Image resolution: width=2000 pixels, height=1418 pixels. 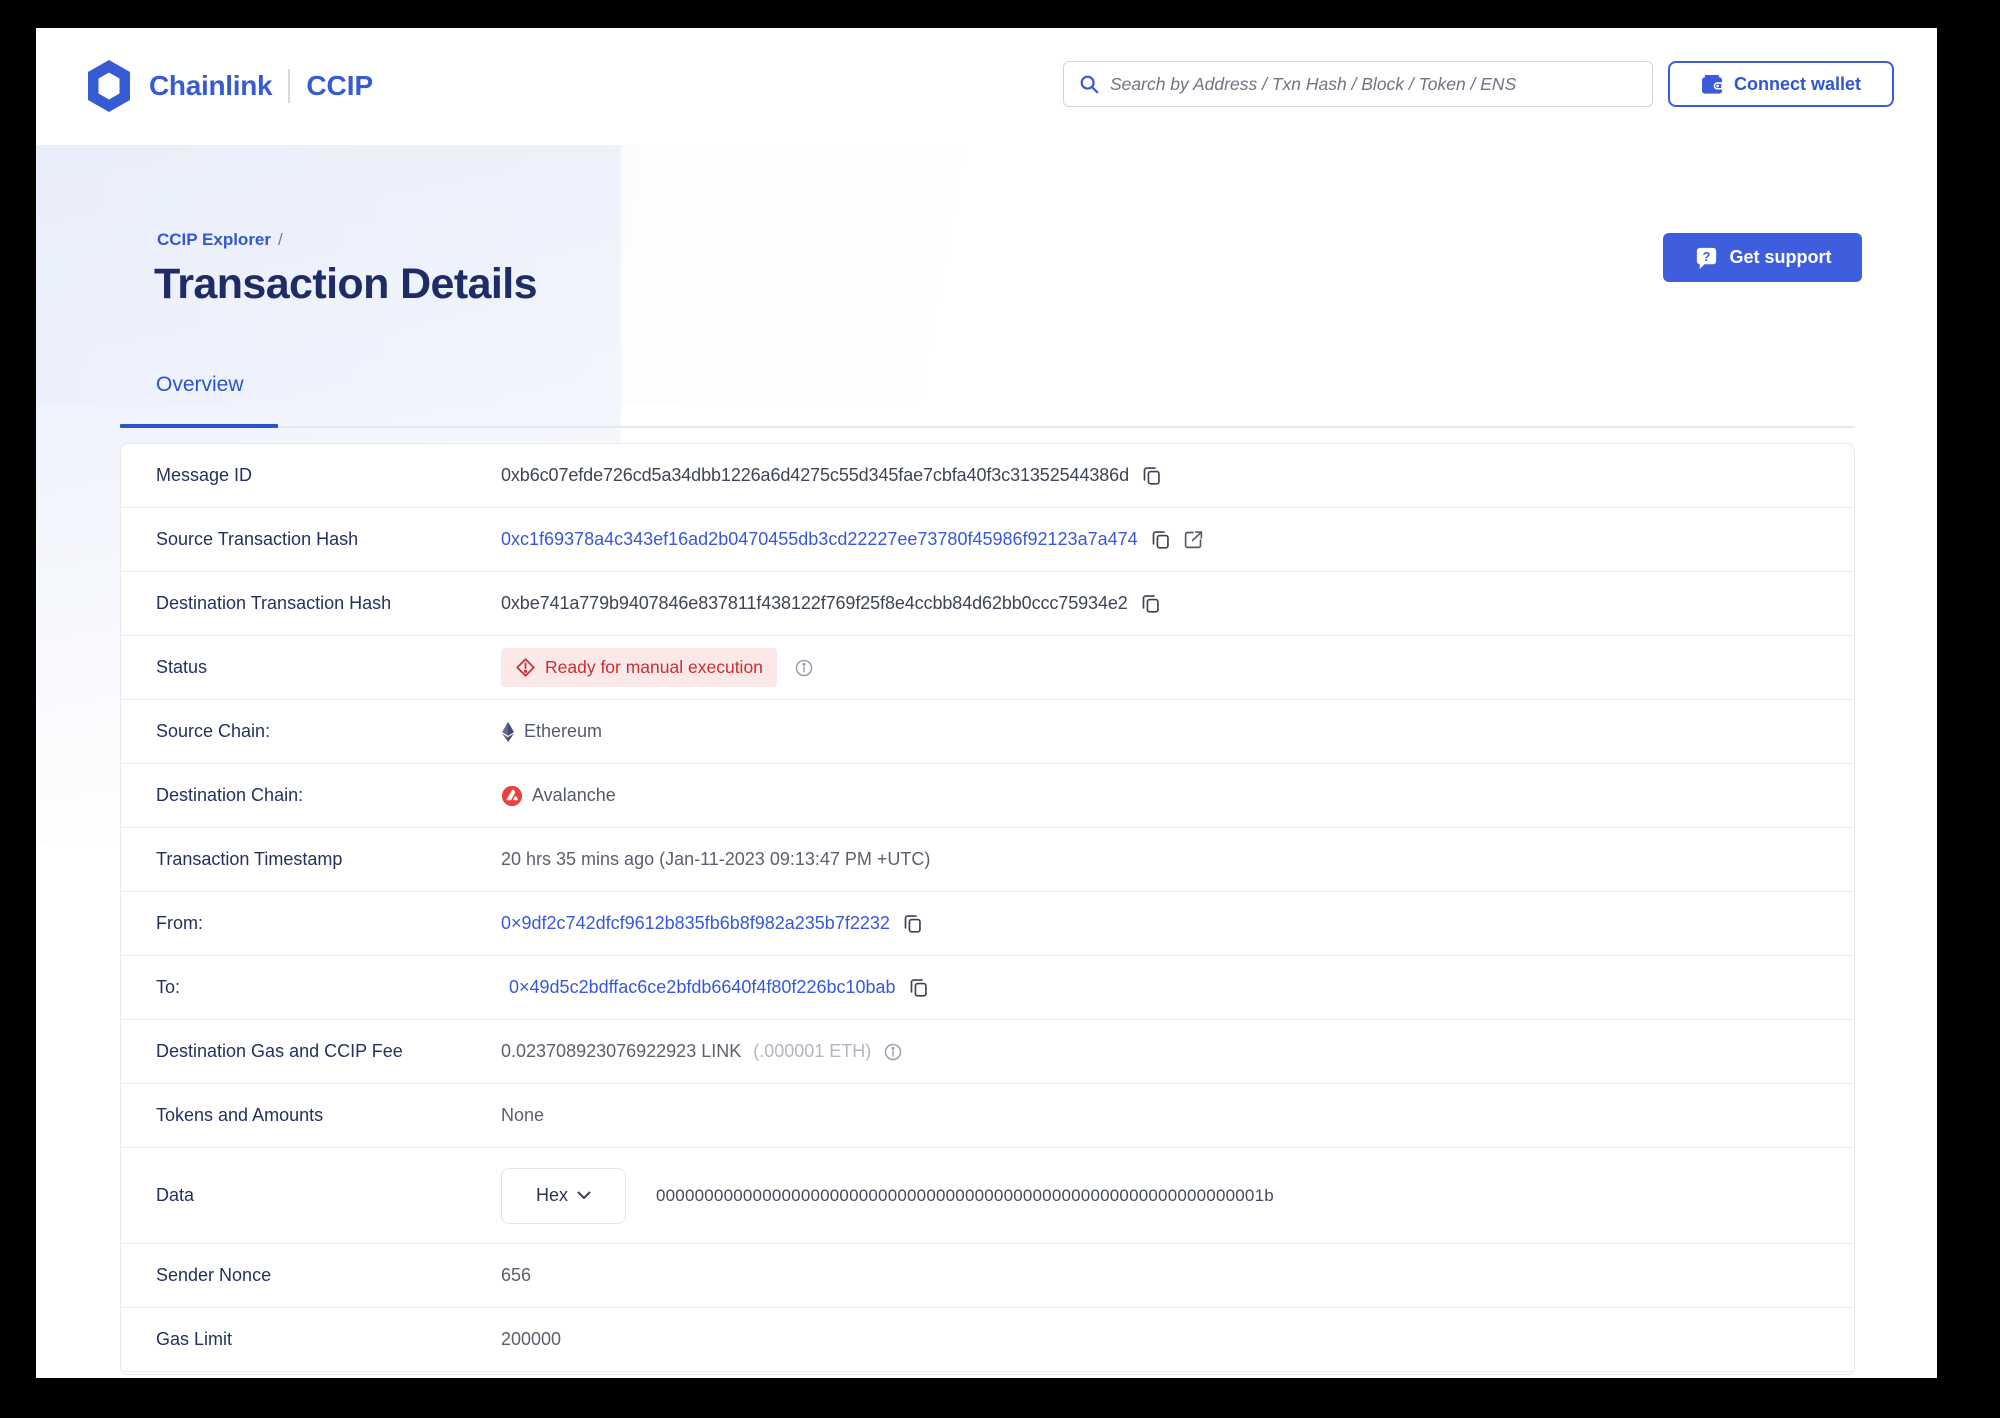 I want to click on fee-secondary-value: (.000001 ETH), so click(x=812, y=1051).